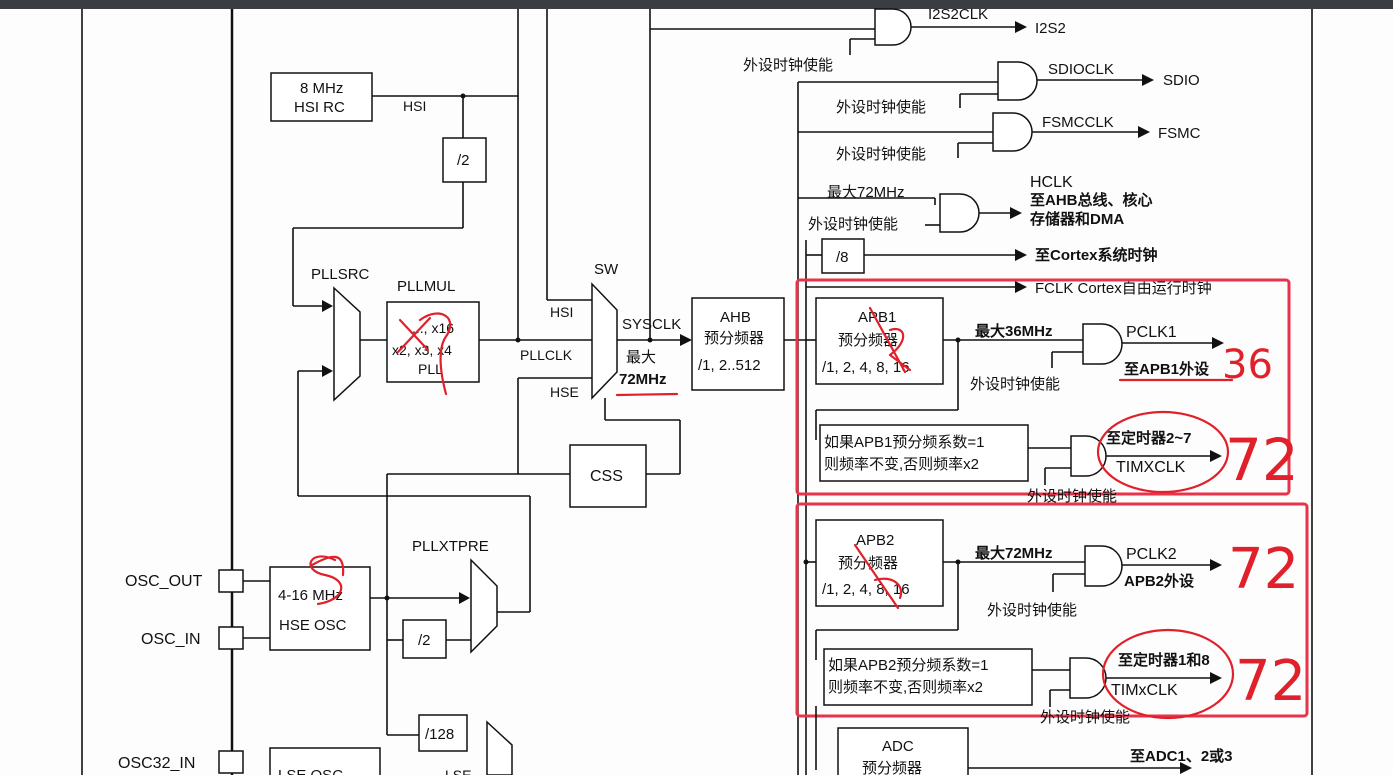 The width and height of the screenshot is (1393, 775). Describe the element at coordinates (898, 746) in the screenshot. I see `adc-label: ADC` at that location.